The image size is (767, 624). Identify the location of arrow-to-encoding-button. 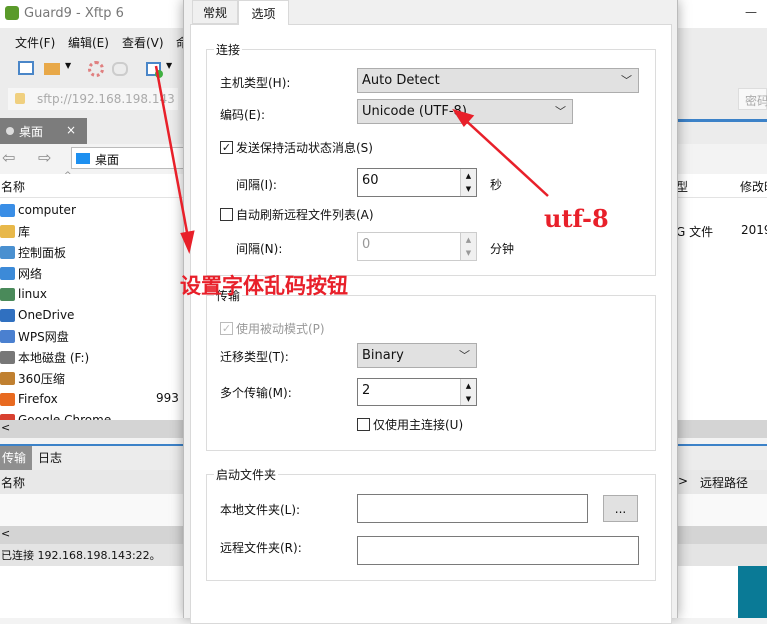
(172, 154).